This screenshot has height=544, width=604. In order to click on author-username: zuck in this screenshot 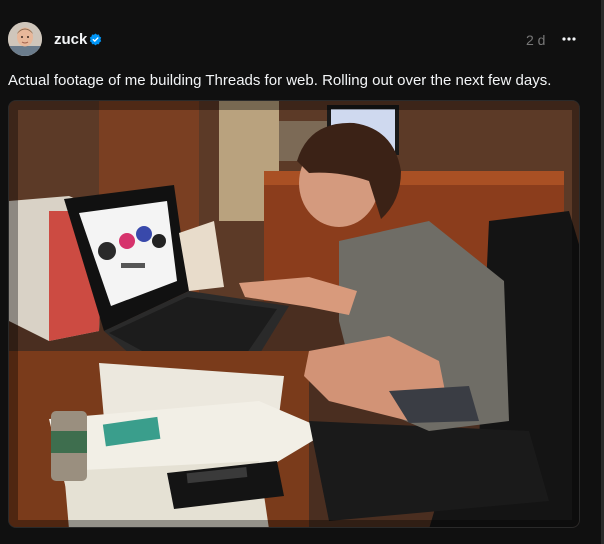, I will do `click(70, 39)`.